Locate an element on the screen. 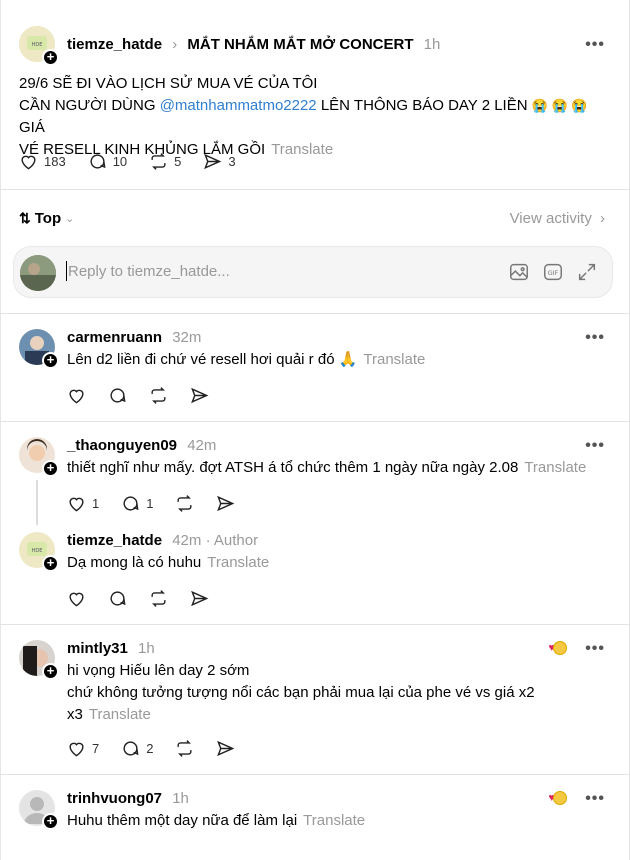 This screenshot has width=630, height=860. like-button: 1 is located at coordinates (83, 503).